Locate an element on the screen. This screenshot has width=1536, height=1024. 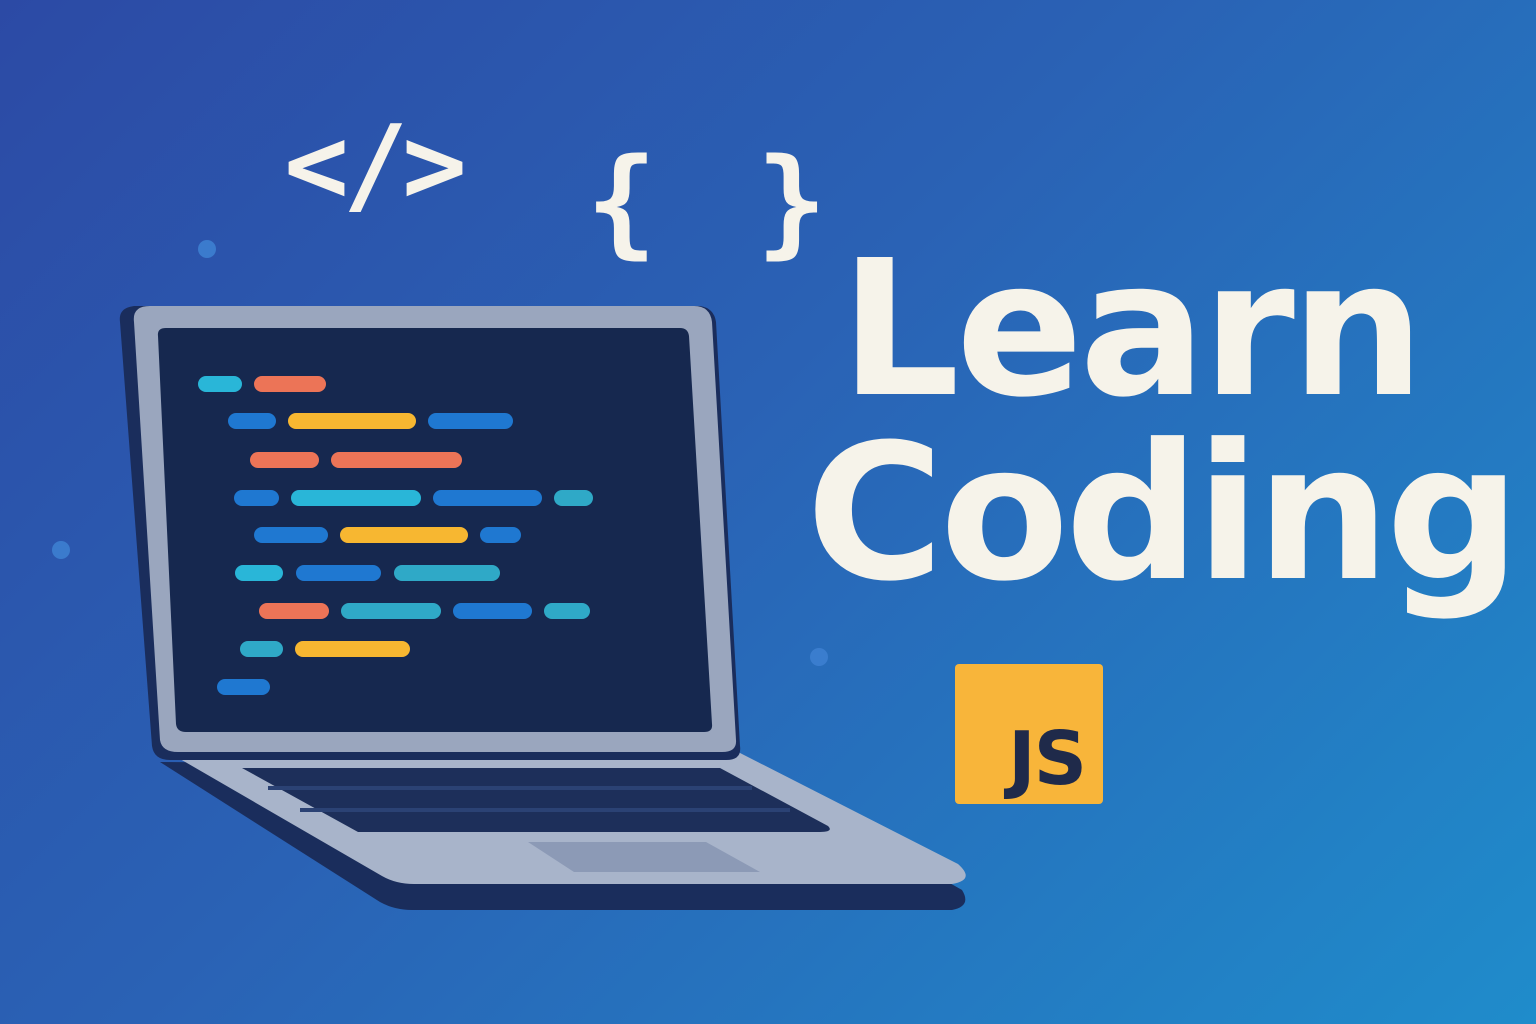
headline-coding: Coding is located at coordinates (1163, 513).